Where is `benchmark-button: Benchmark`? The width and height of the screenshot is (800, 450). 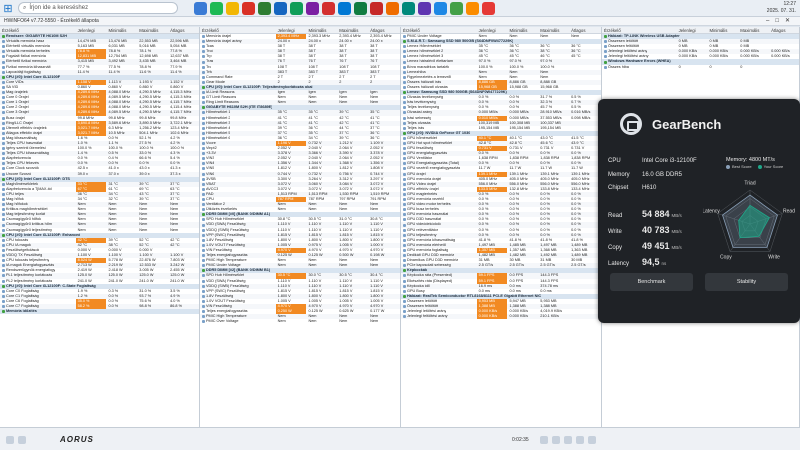
benchmark-button: Benchmark is located at coordinates (651, 282).